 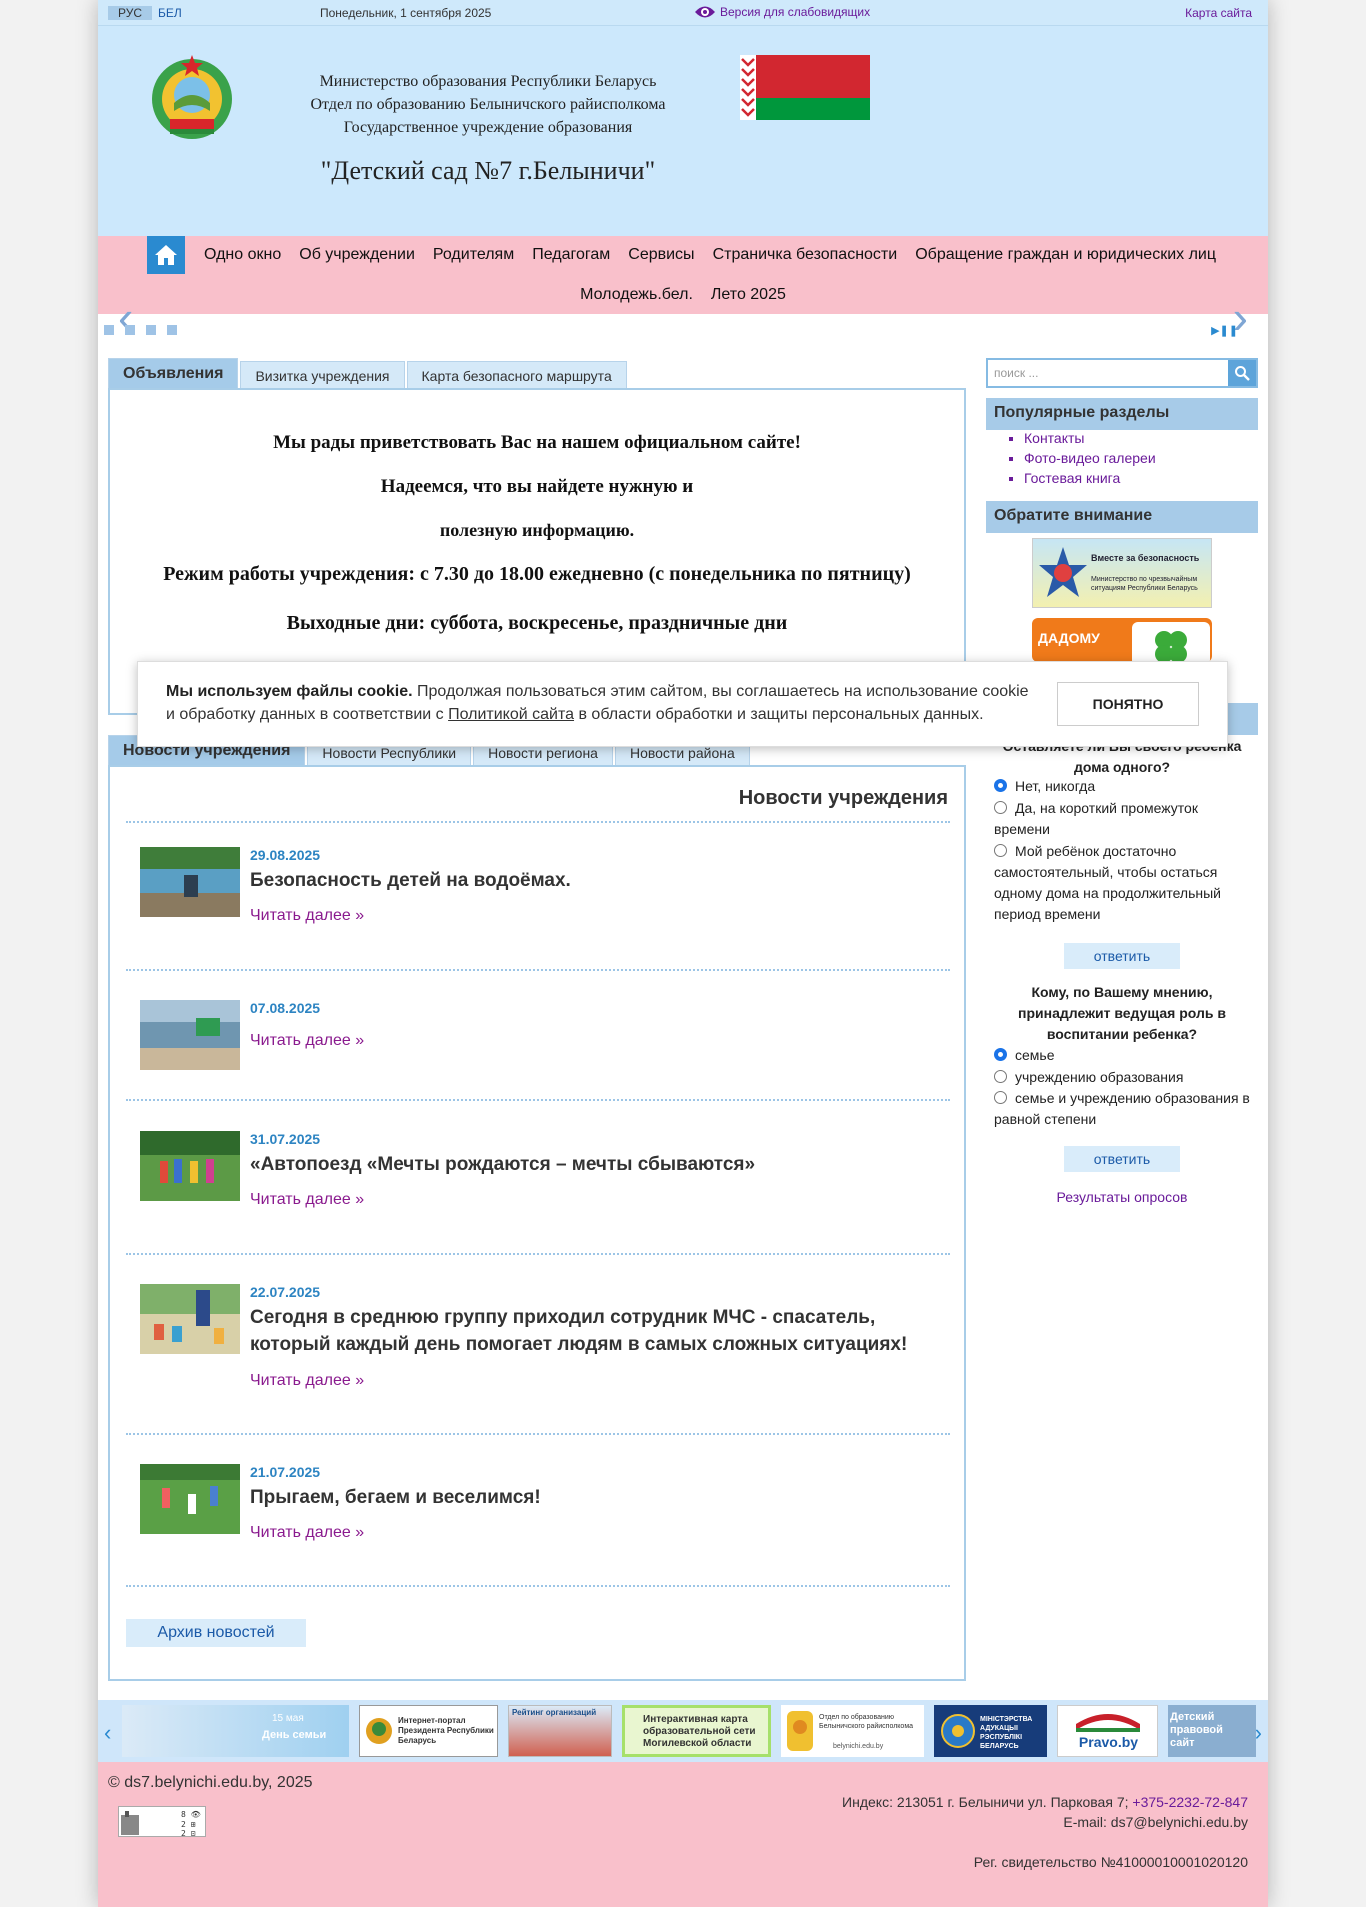 What do you see at coordinates (705, 12) in the screenshot?
I see `eye-icon` at bounding box center [705, 12].